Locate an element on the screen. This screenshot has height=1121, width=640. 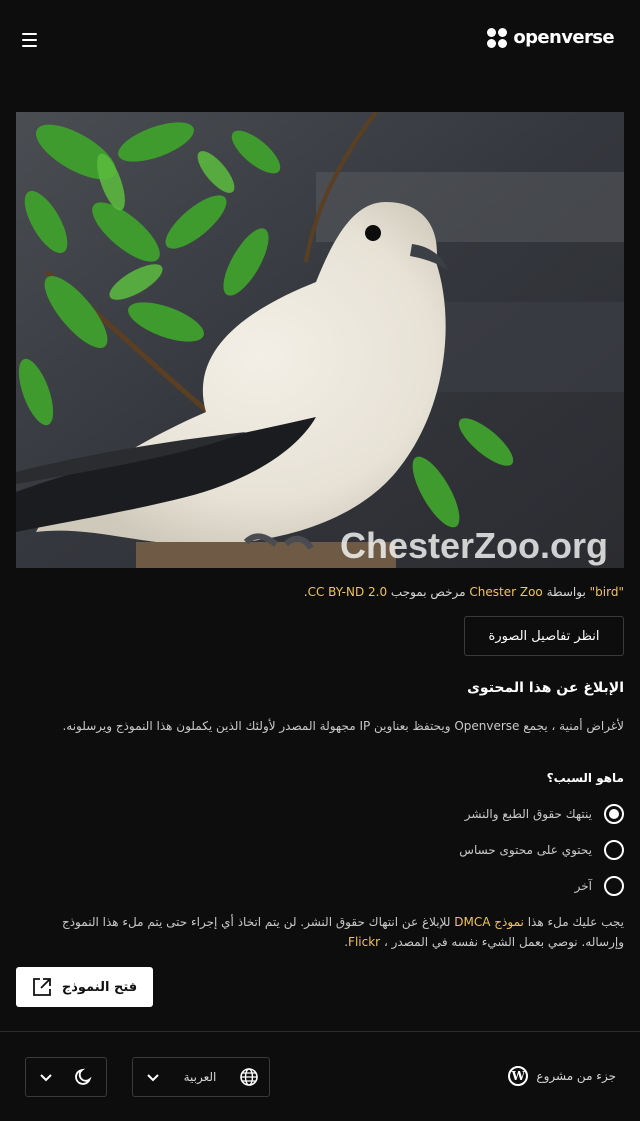
part-of-label: جزء من مشروع is located at coordinates (576, 1076).